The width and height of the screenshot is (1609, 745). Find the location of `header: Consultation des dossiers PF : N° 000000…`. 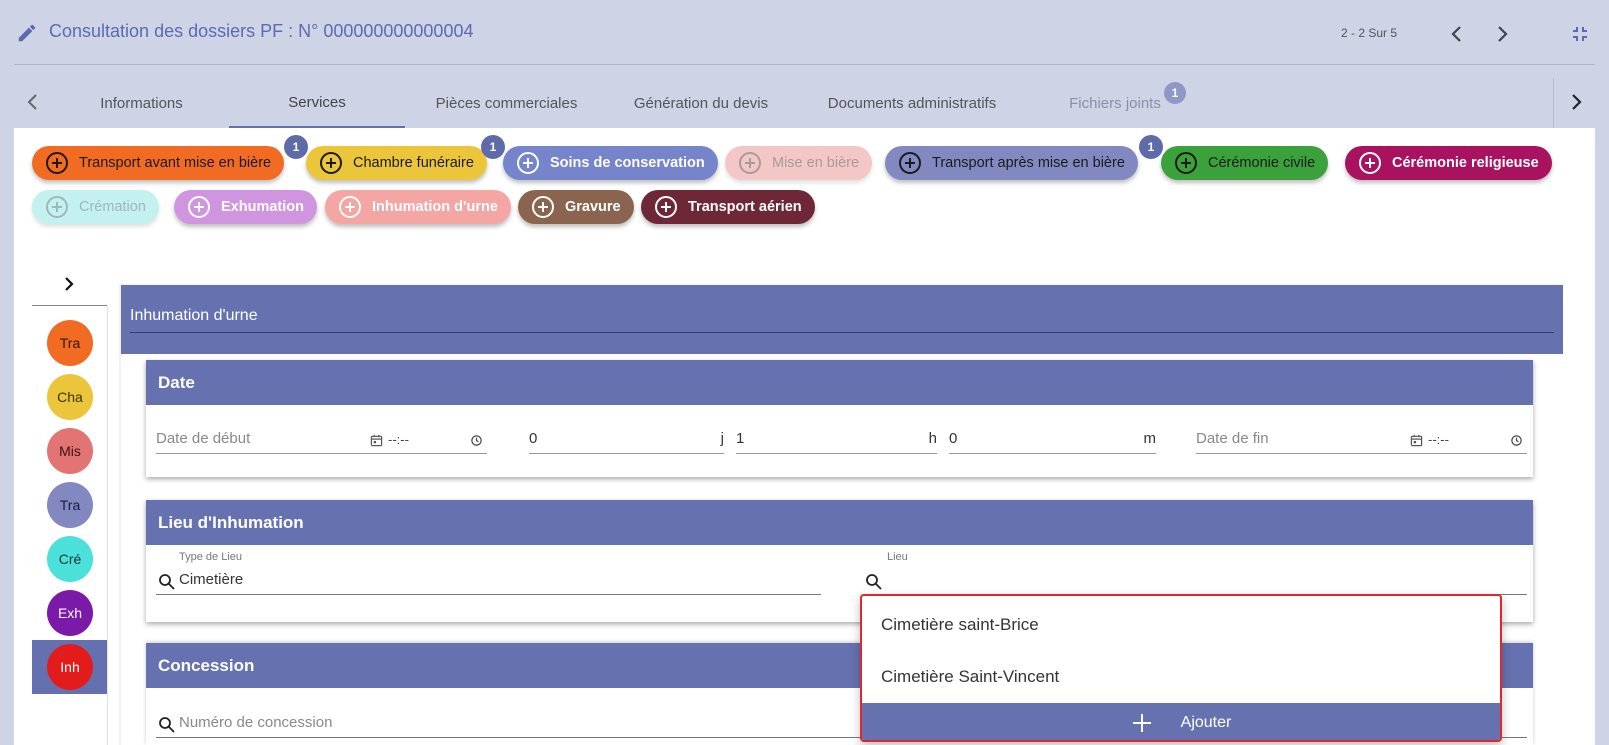

header: Consultation des dossiers PF : N° 000000… is located at coordinates (804, 32).